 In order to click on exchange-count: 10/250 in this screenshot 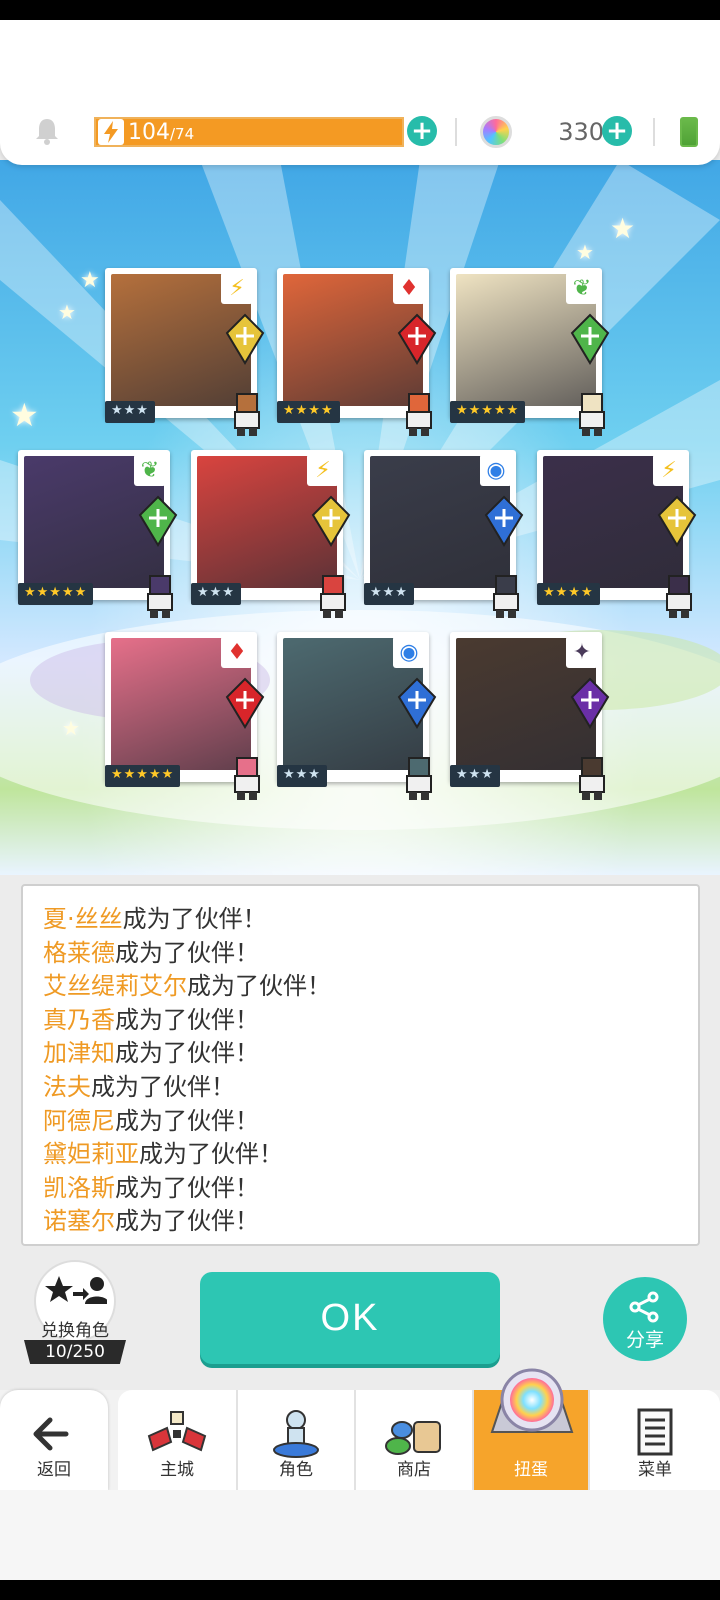, I will do `click(75, 1352)`.